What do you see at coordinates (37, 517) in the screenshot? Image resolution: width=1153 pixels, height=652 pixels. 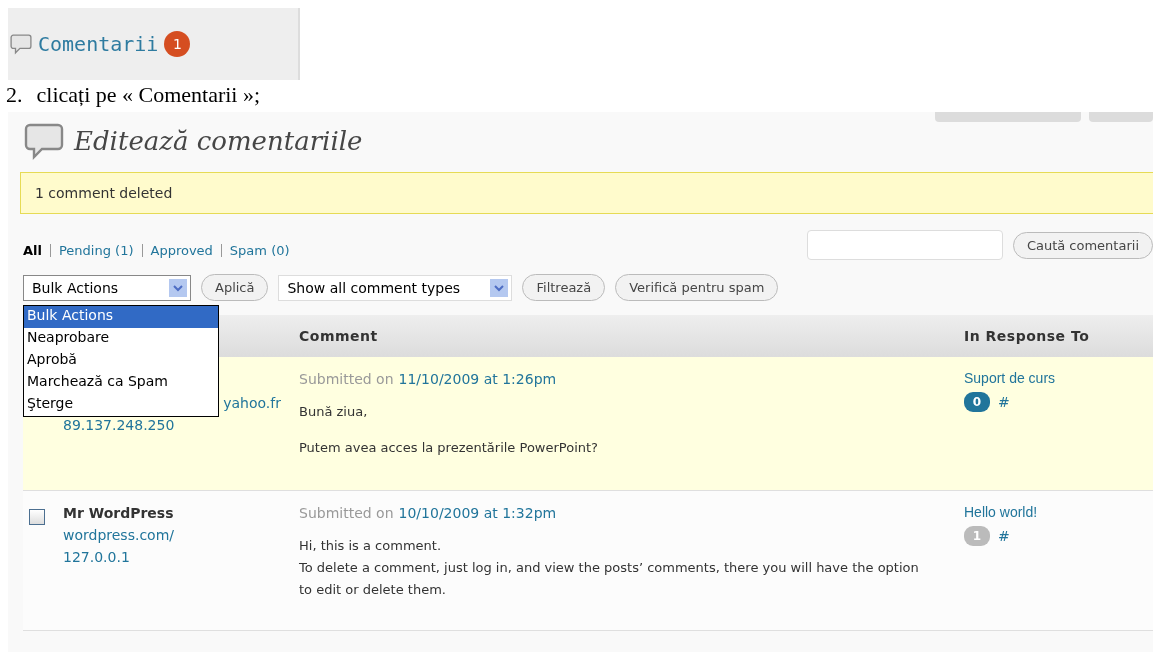 I see `row-checkbox` at bounding box center [37, 517].